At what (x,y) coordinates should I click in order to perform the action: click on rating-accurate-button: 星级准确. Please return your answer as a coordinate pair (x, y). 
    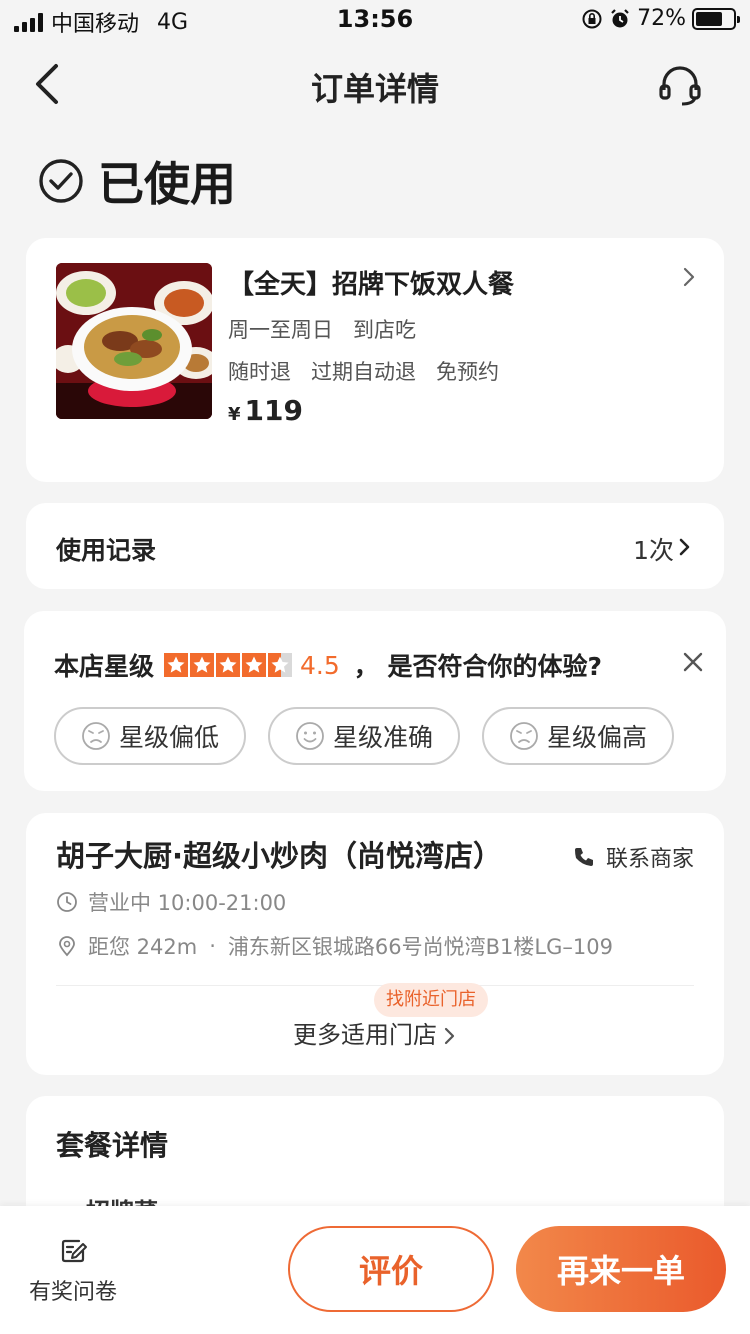
    Looking at the image, I should click on (364, 736).